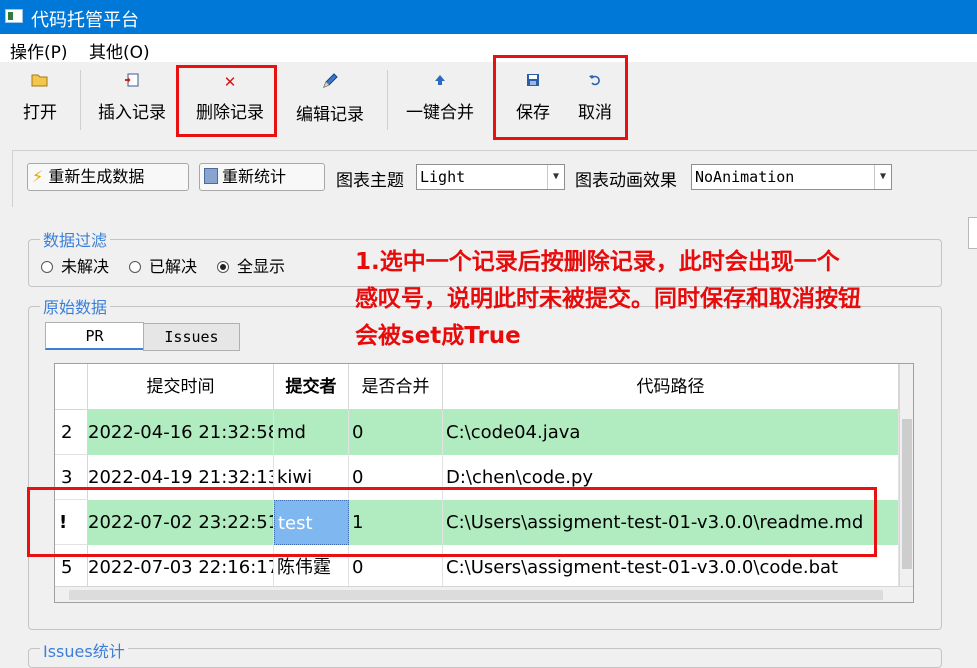  I want to click on horizontal-scrollbar, so click(484, 594).